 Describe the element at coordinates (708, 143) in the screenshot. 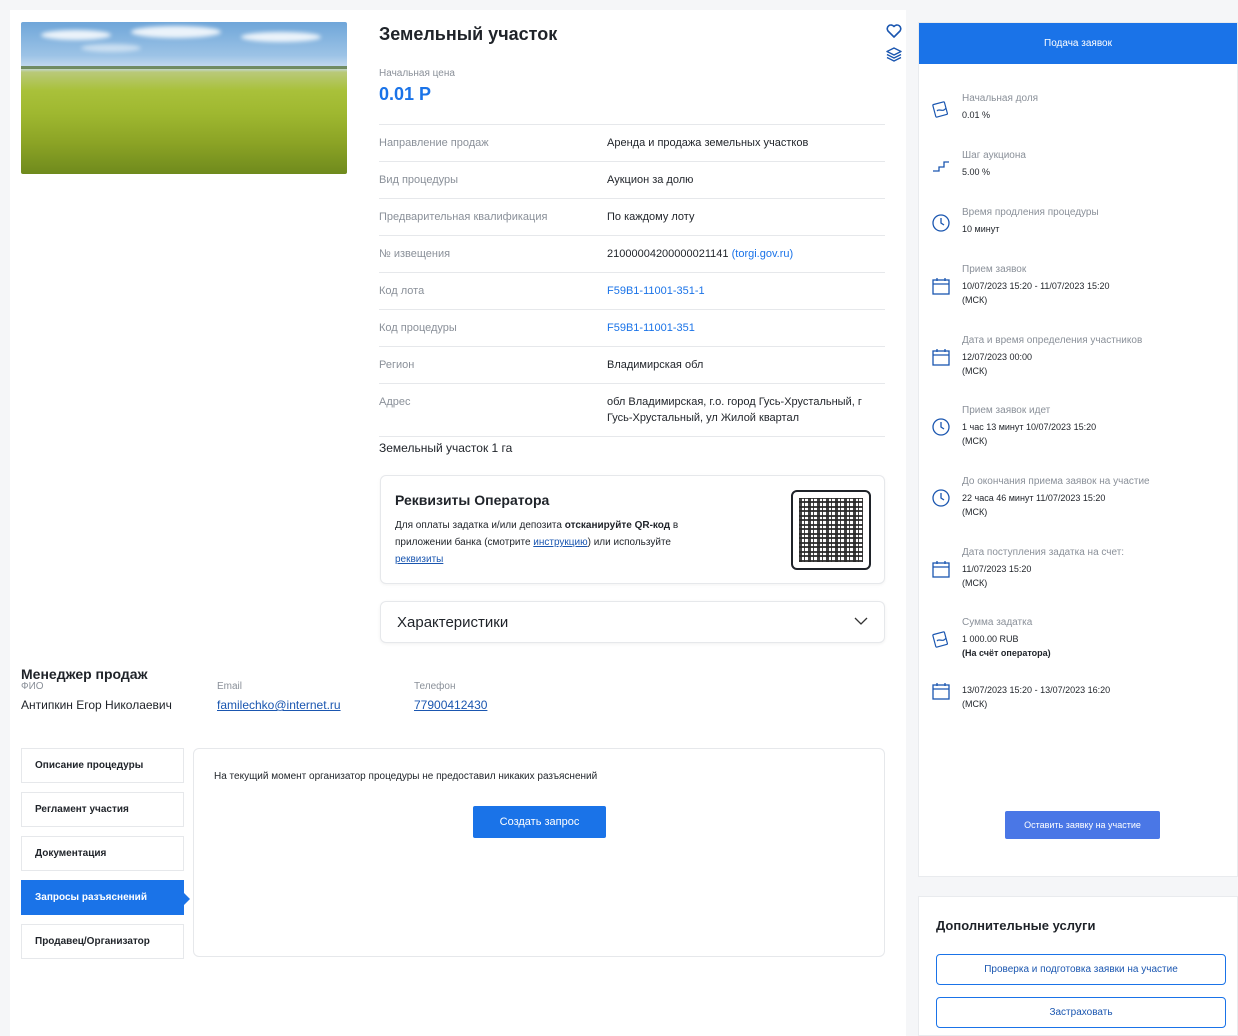

I see `prop-value: Аренда и продажа земельных участков` at that location.